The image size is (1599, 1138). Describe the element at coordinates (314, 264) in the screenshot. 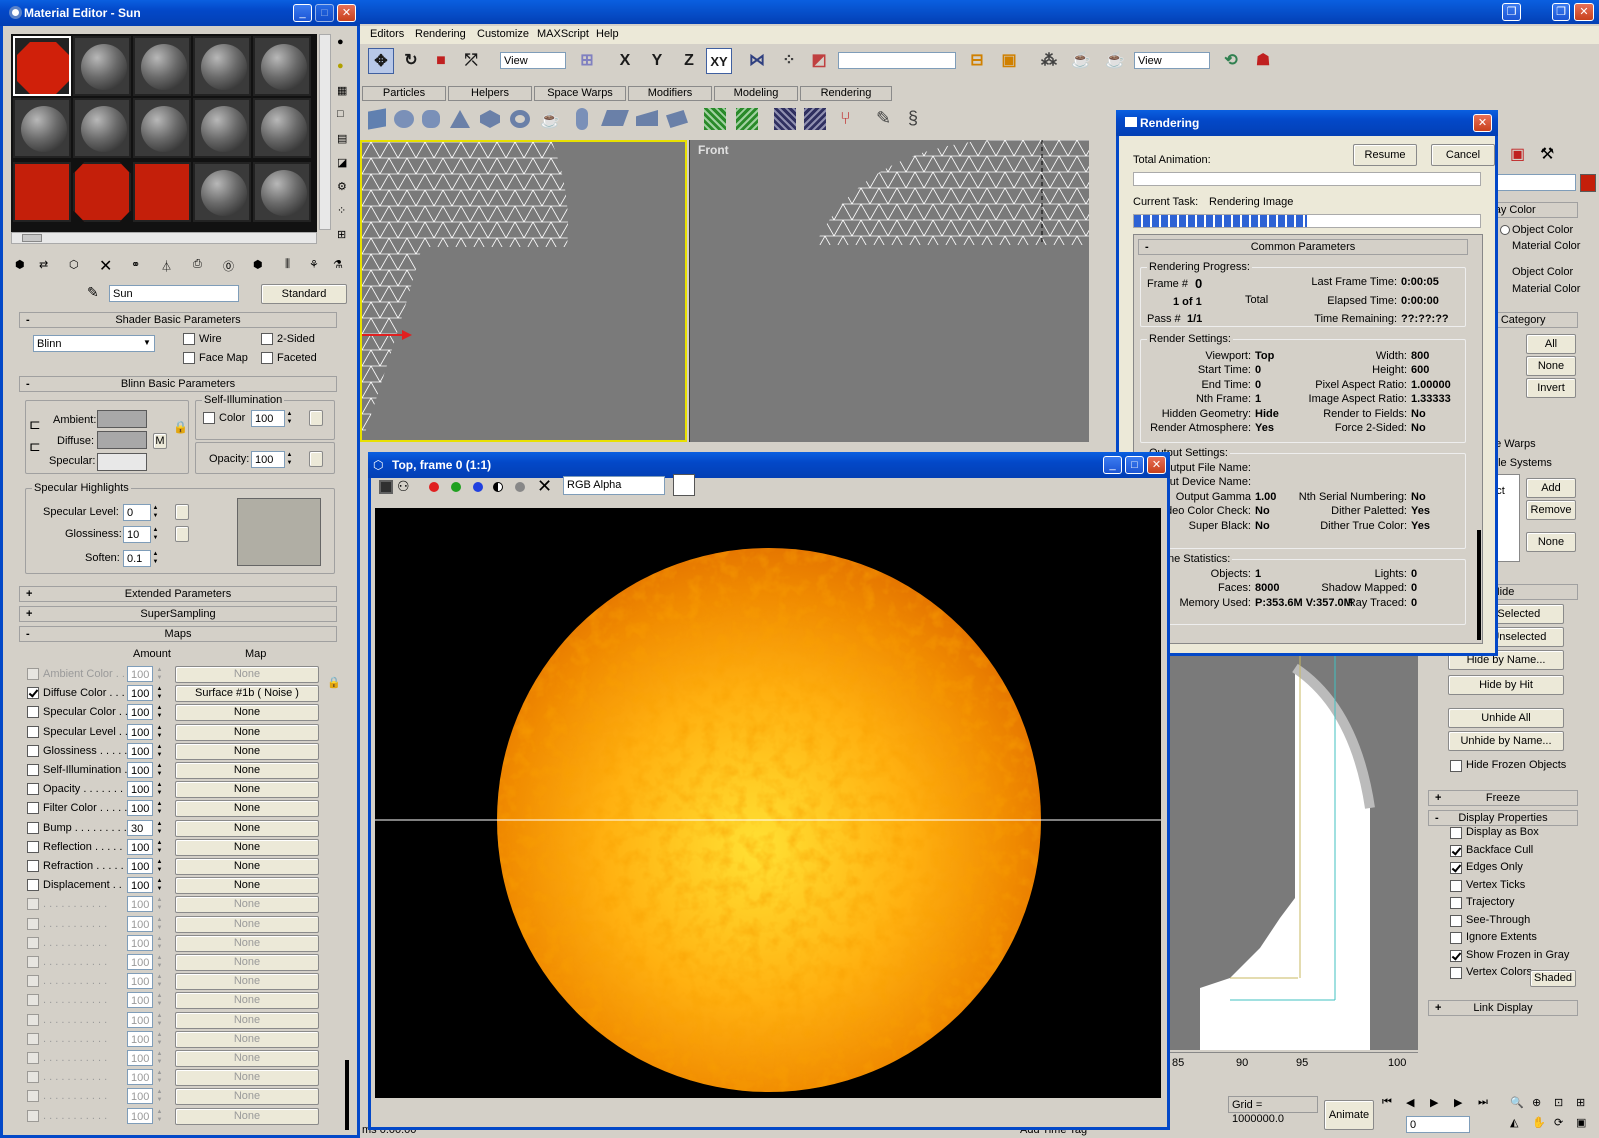

I see `go-parent-icon: ⚘` at that location.